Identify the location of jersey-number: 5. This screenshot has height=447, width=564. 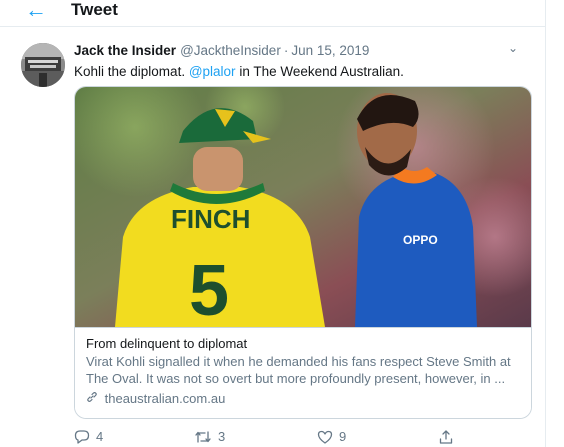
(209, 289).